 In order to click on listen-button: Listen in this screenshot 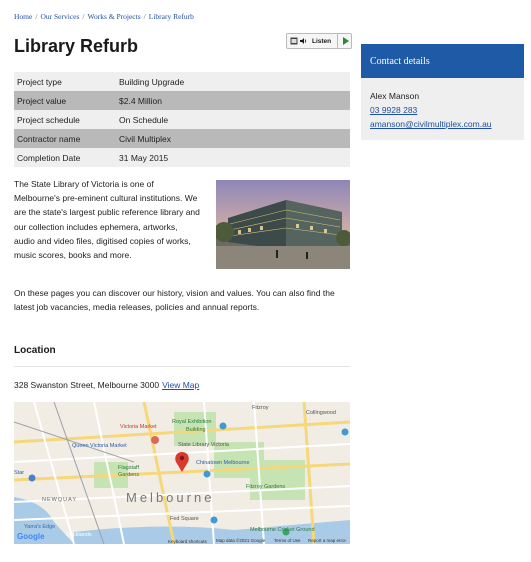, I will do `click(319, 41)`.